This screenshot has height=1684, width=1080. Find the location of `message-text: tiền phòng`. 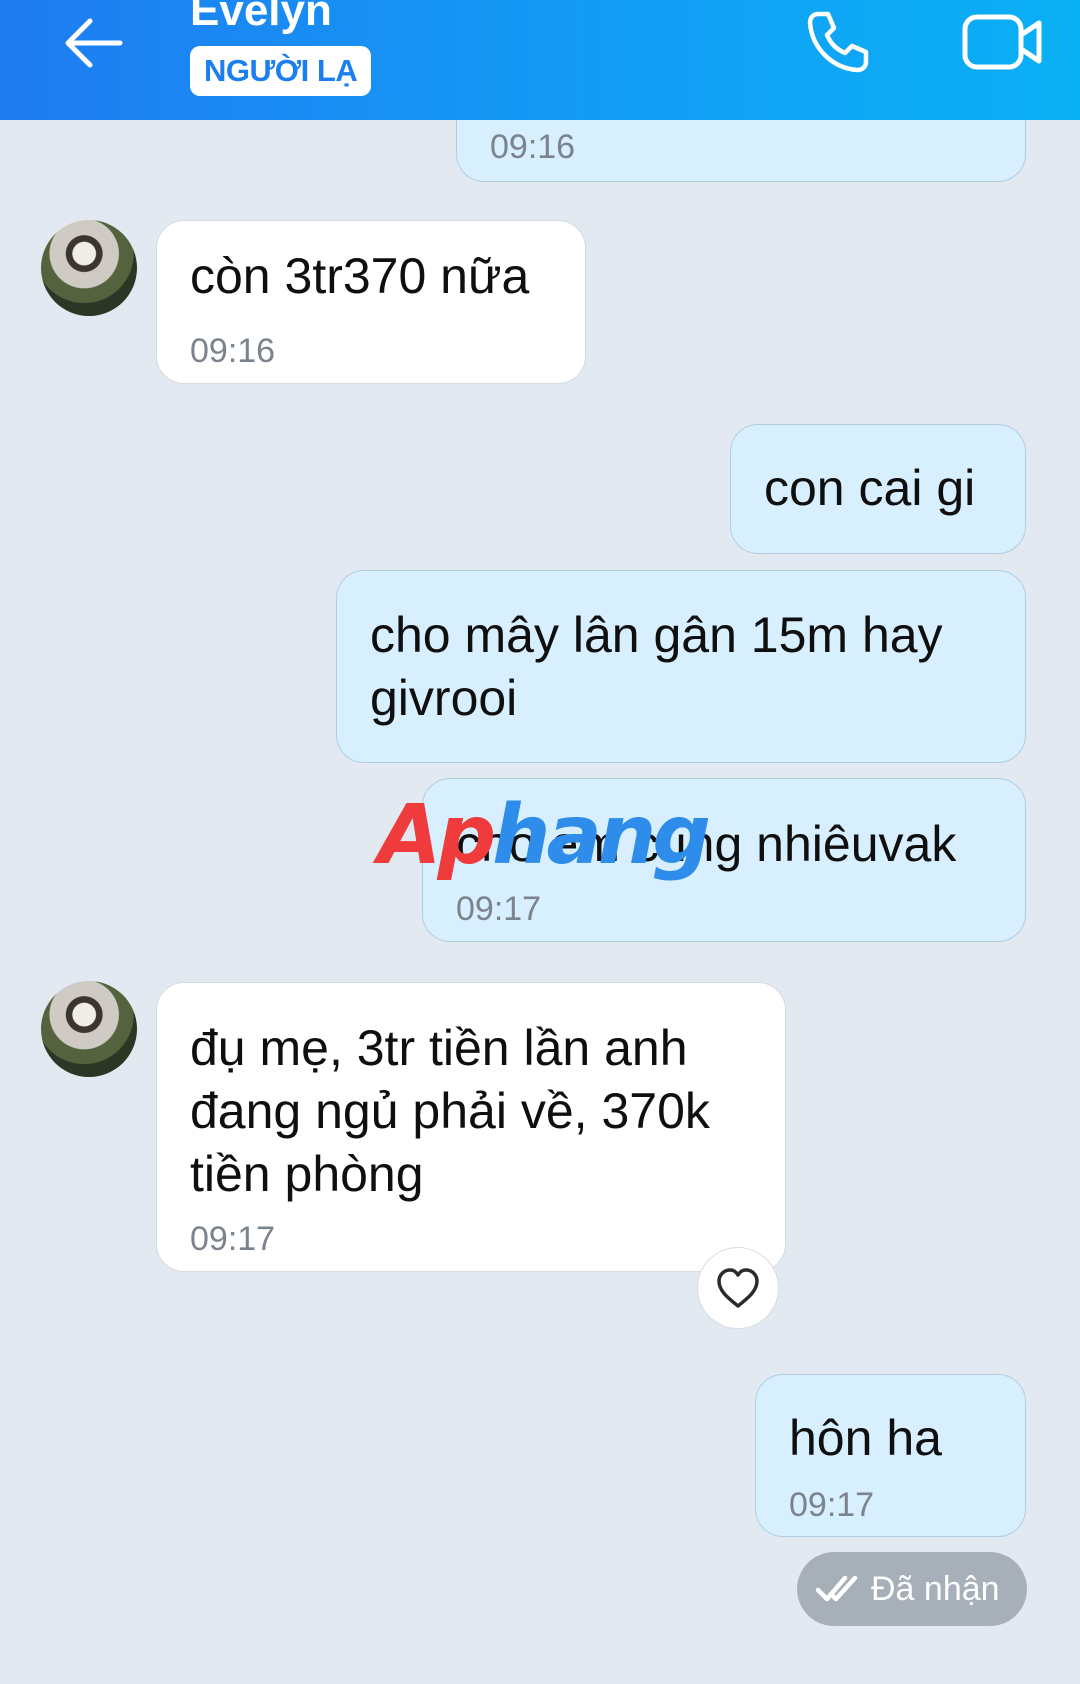

message-text: tiền phòng is located at coordinates (307, 1174).